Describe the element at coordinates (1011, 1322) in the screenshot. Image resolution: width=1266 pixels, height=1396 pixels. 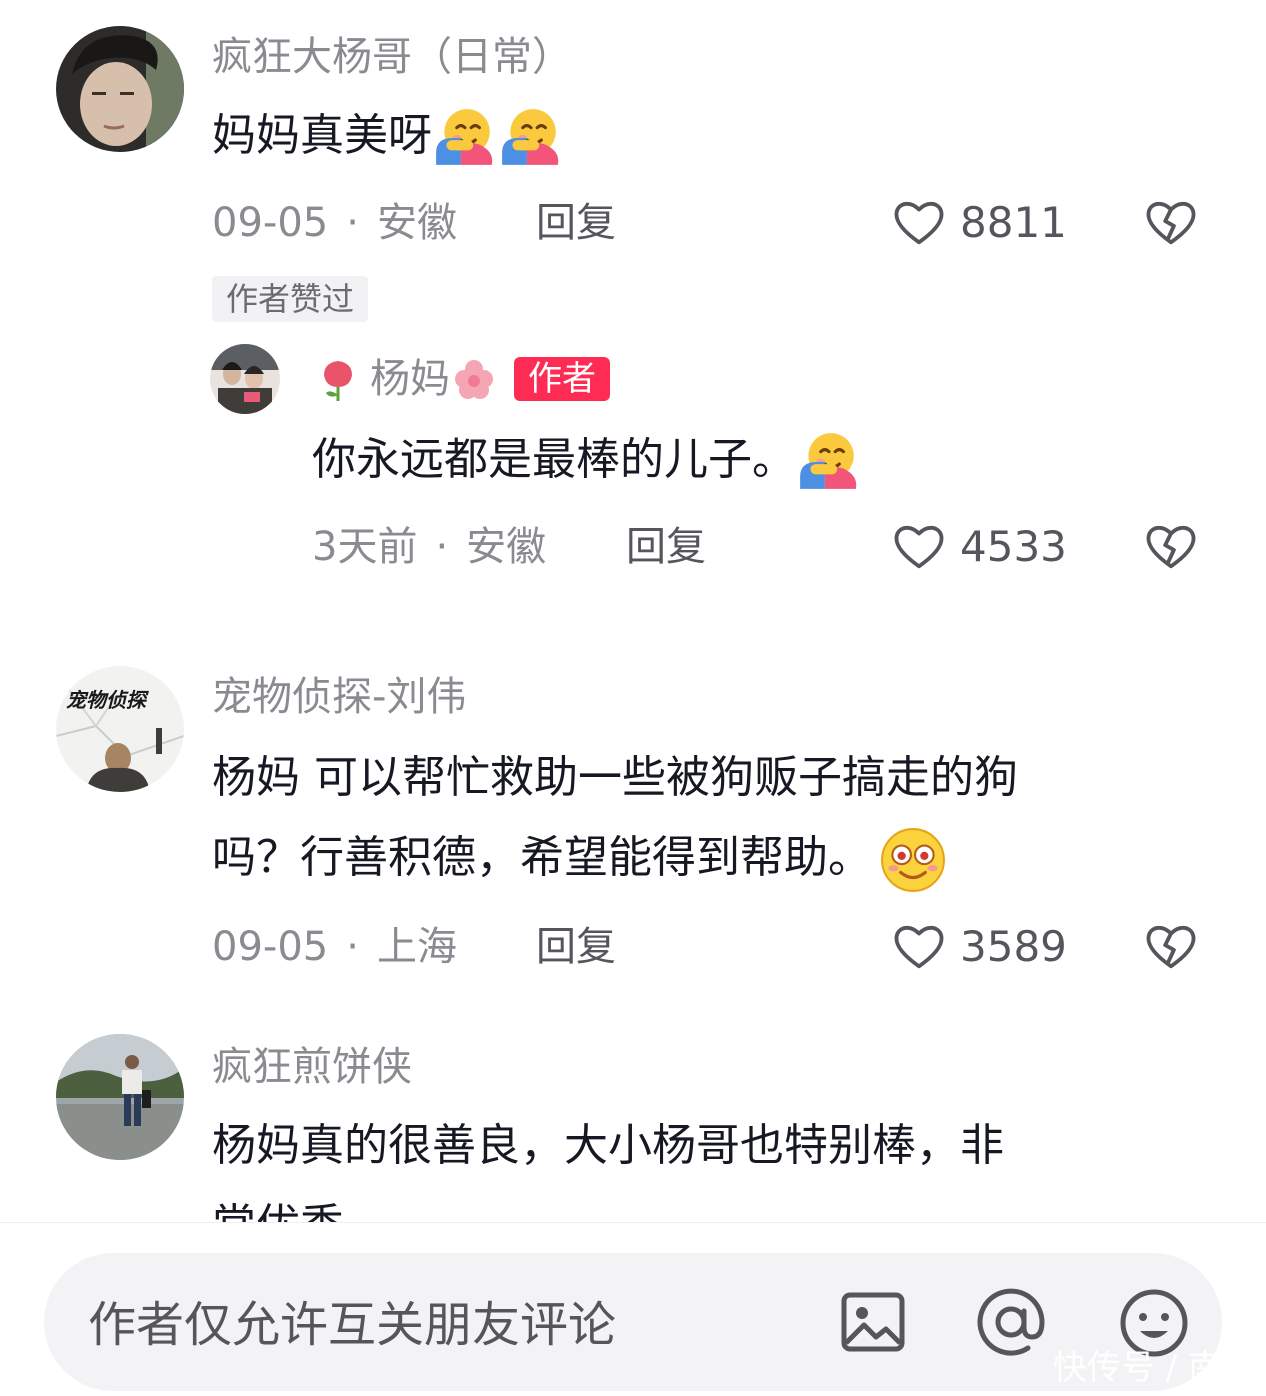
I see `at-icon` at that location.